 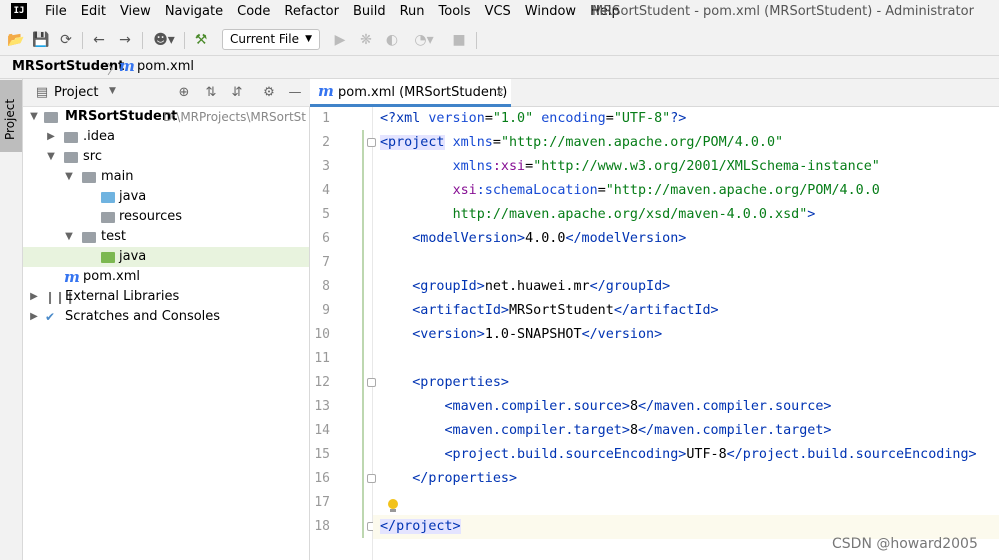 I want to click on tree-item-project-root: ▼ MRSortStudent D:\MRProjects\MRSortSt, so click(x=166, y=117).